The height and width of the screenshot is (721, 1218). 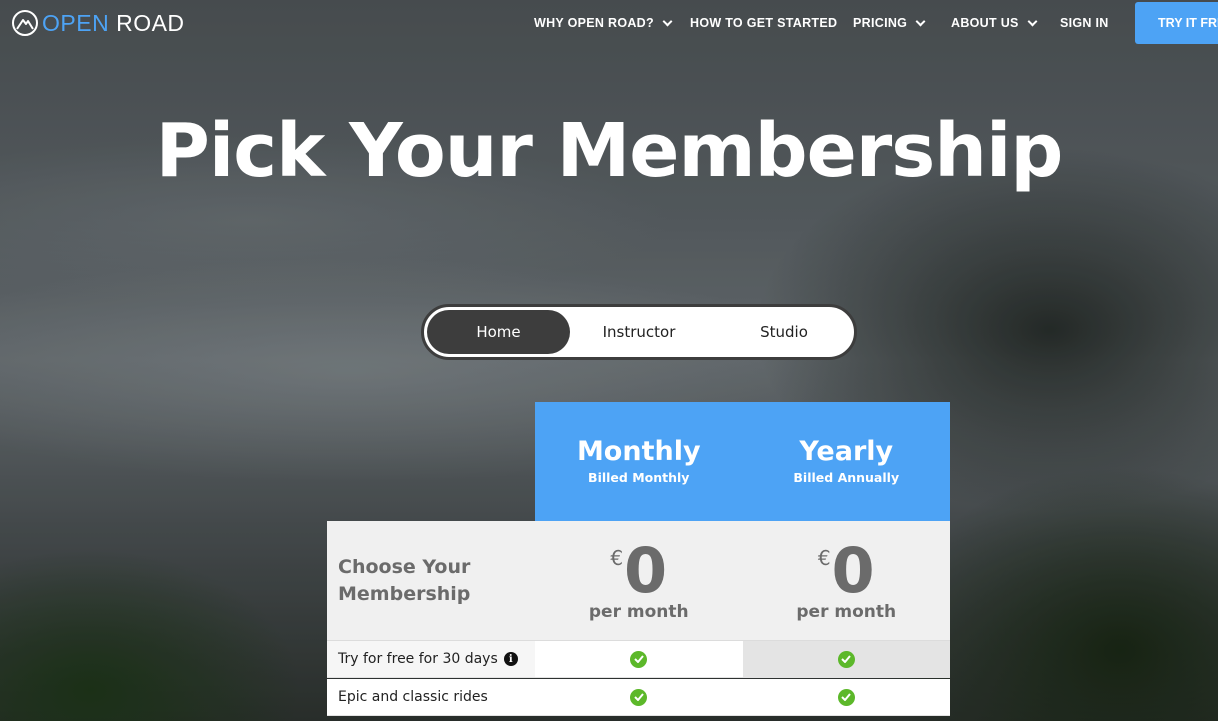 What do you see at coordinates (638, 451) in the screenshot?
I see `plan-name: Monthly` at bounding box center [638, 451].